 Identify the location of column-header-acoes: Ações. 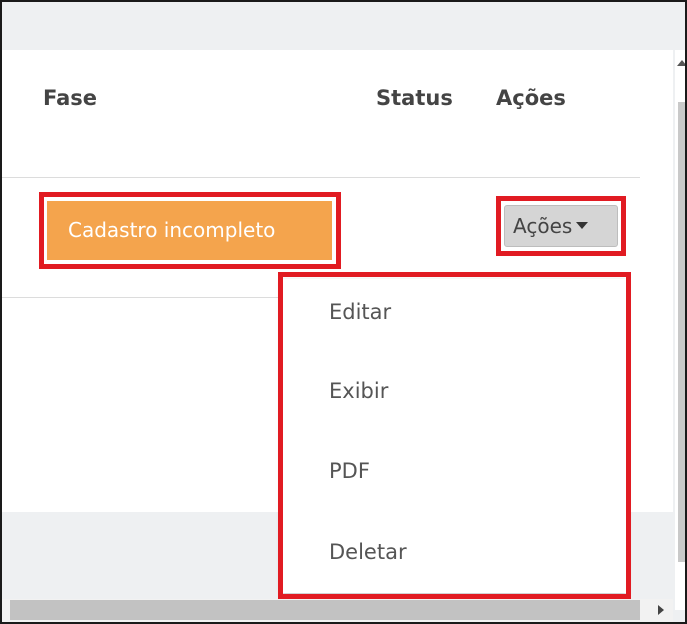
(531, 98).